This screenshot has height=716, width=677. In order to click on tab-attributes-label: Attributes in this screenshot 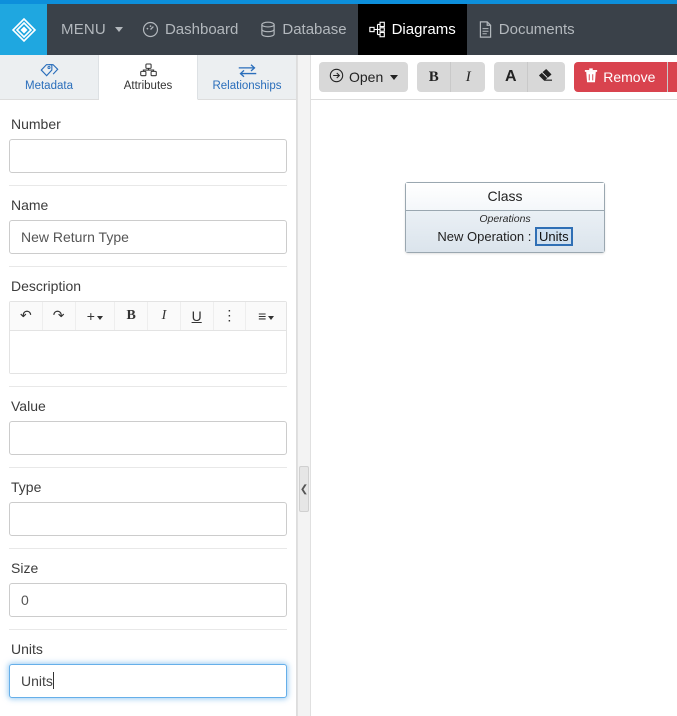, I will do `click(148, 85)`.